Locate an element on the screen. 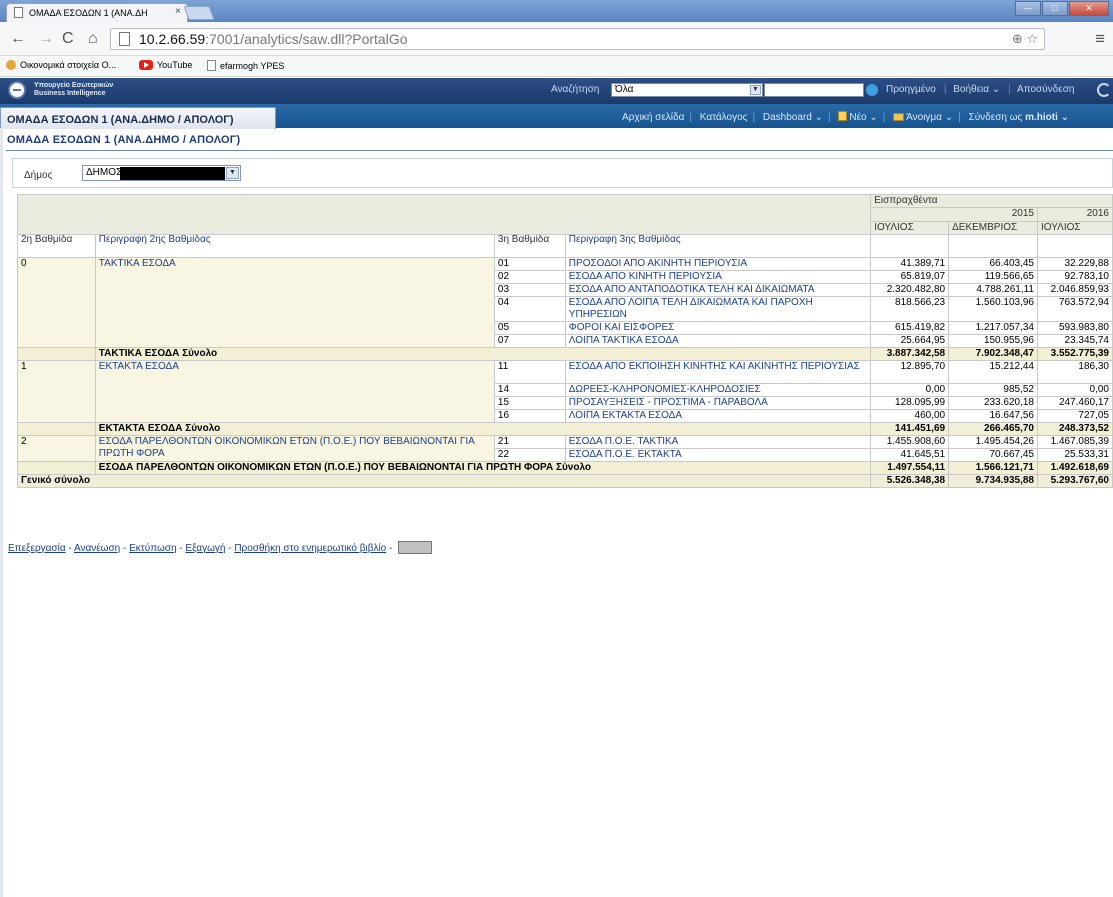  subtotal-amount: 7.902.348,47 is located at coordinates (993, 354).